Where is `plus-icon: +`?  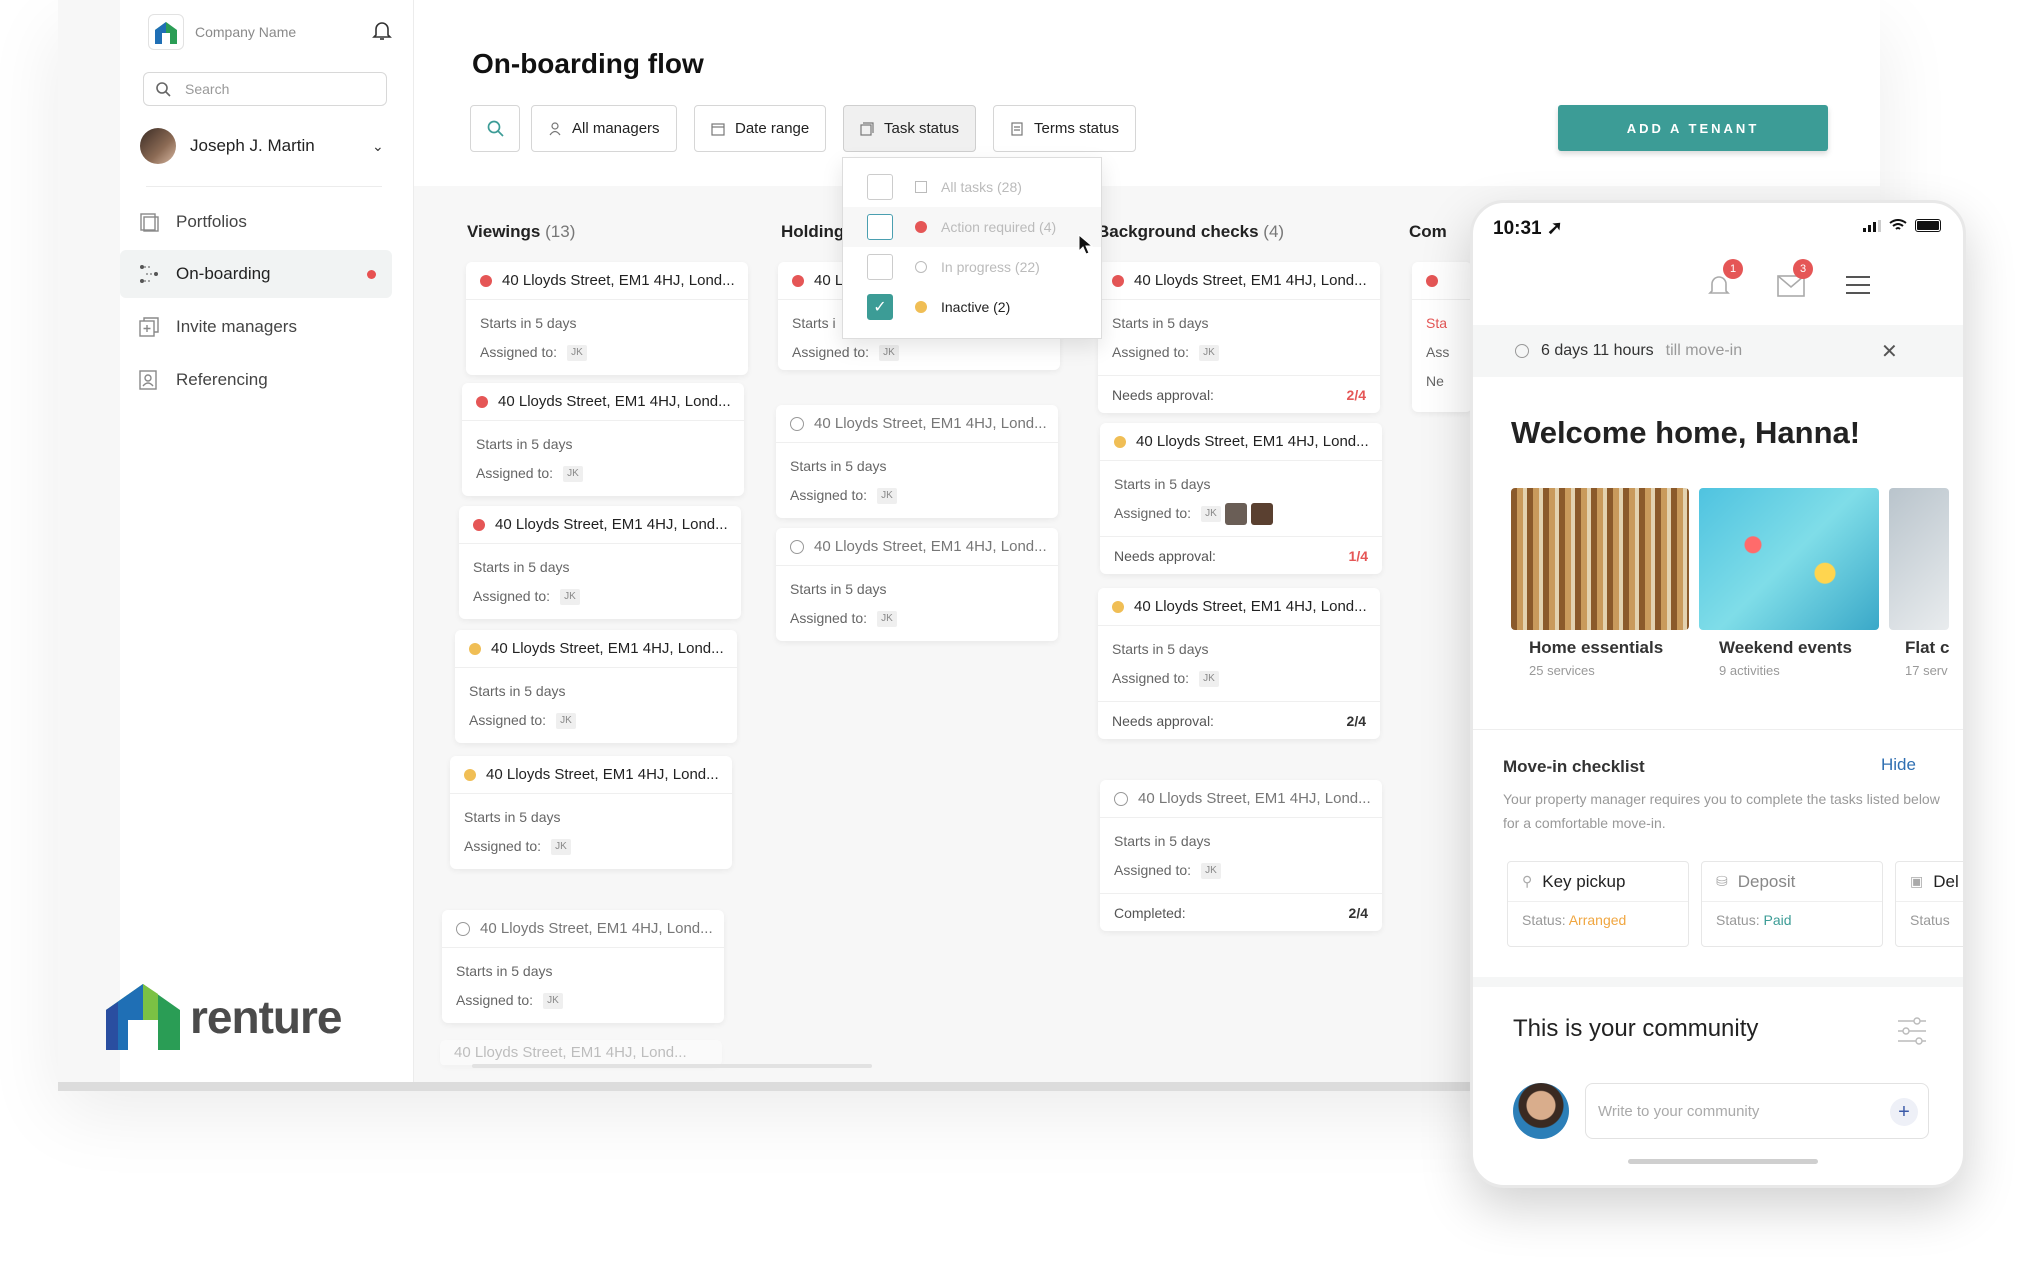
plus-icon: + is located at coordinates (1904, 1112).